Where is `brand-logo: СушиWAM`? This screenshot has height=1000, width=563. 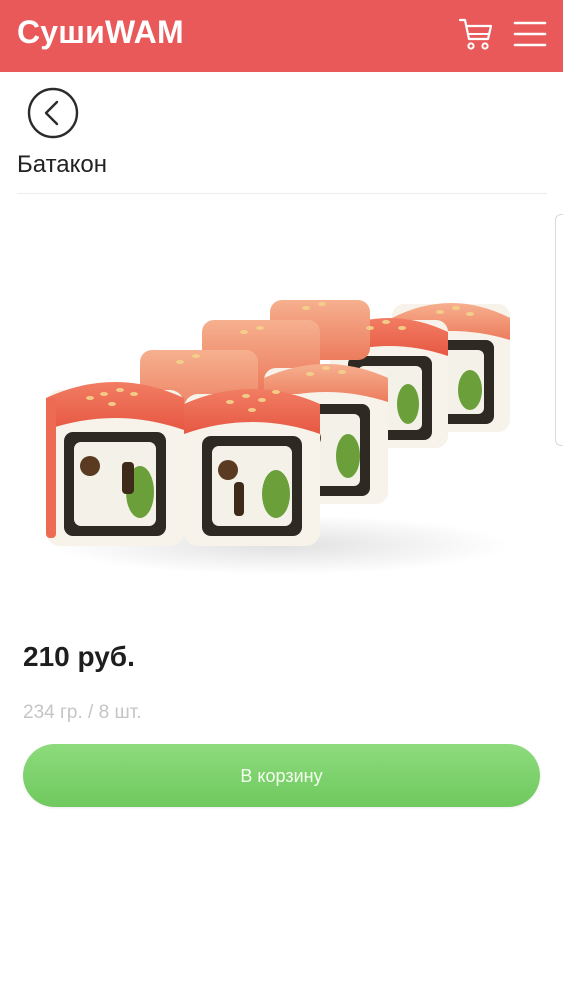
brand-logo: СушиWAM is located at coordinates (100, 32).